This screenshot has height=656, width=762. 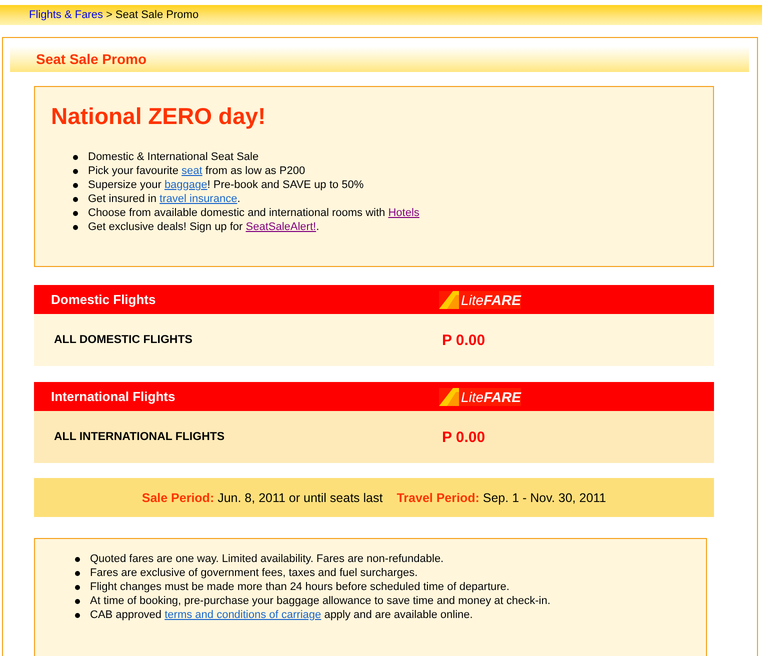 What do you see at coordinates (267, 559) in the screenshot?
I see `note-item: Quoted fares are one way. Limited availability. Fares are non-refundable.` at bounding box center [267, 559].